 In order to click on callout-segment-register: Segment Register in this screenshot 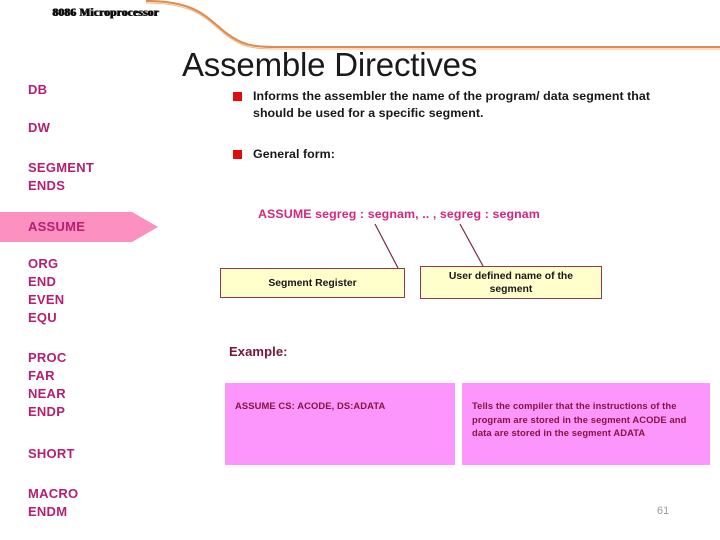, I will do `click(312, 283)`.